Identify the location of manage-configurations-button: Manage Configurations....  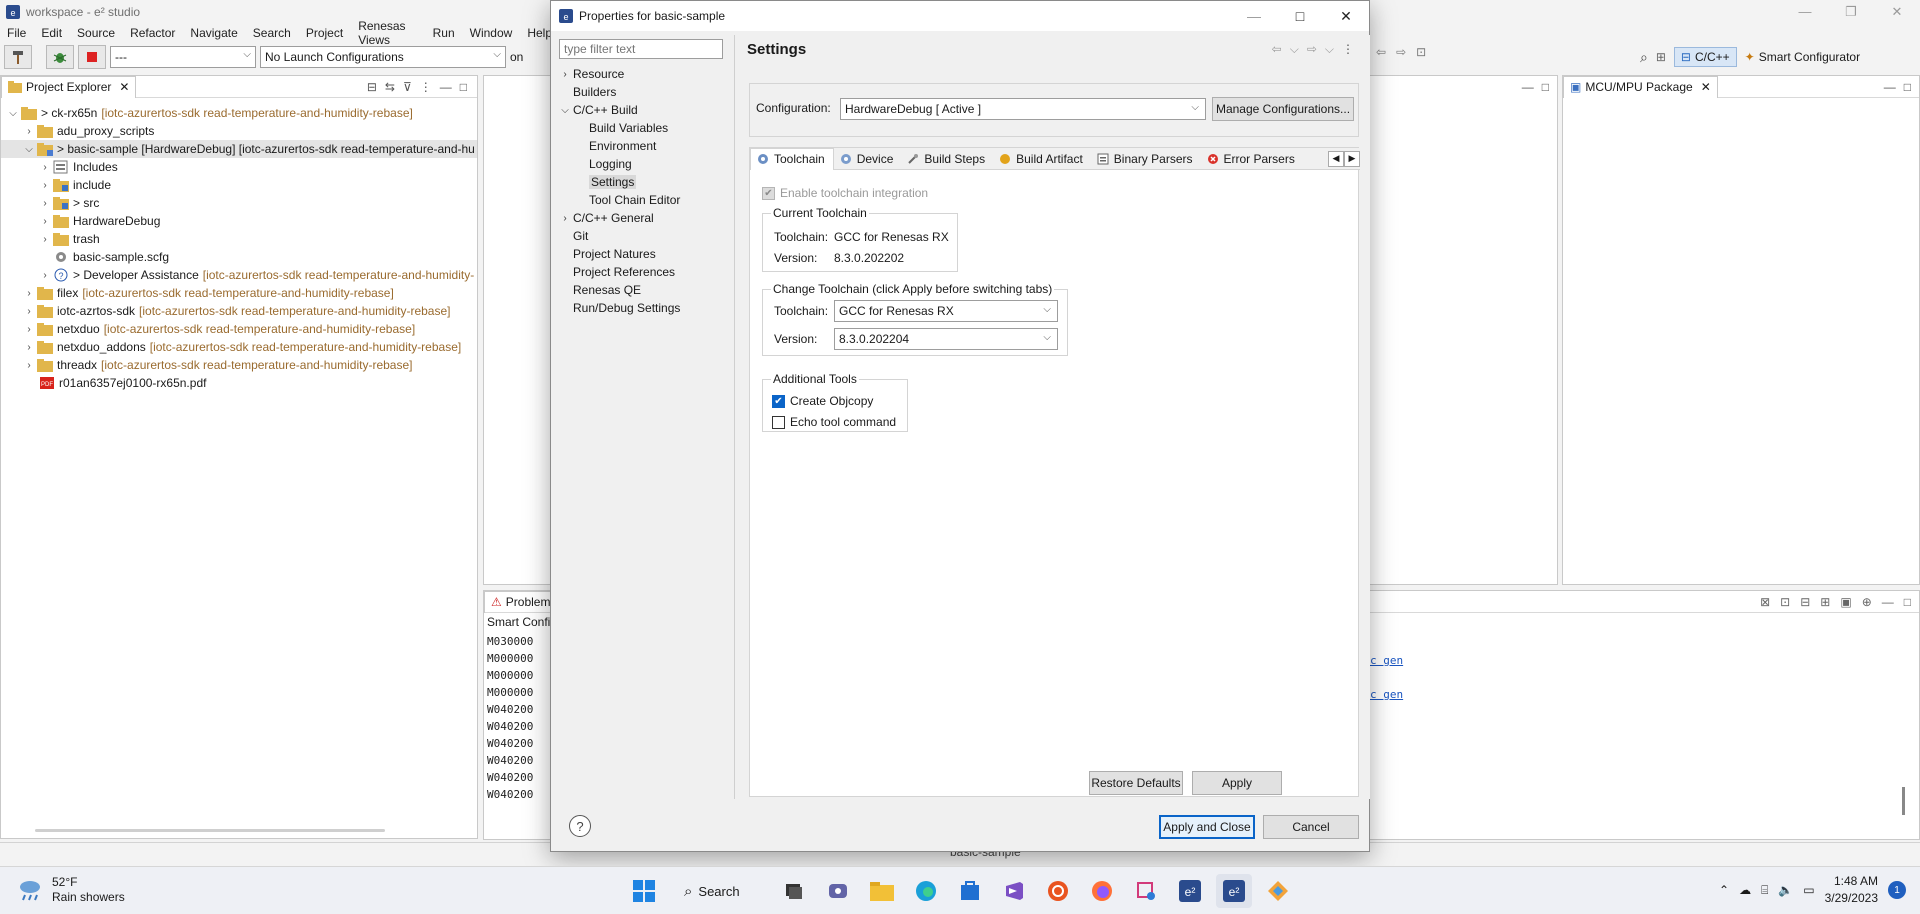
(1283, 109).